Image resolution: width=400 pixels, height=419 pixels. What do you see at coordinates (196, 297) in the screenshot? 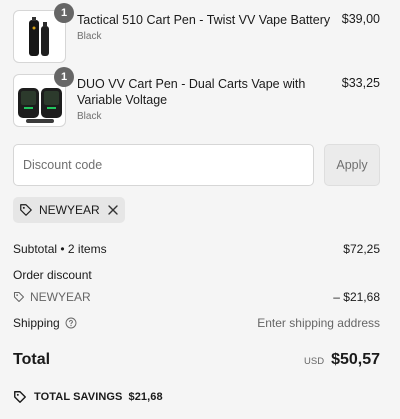
I see `discount-code-row: NEWYEAR – $21,68` at bounding box center [196, 297].